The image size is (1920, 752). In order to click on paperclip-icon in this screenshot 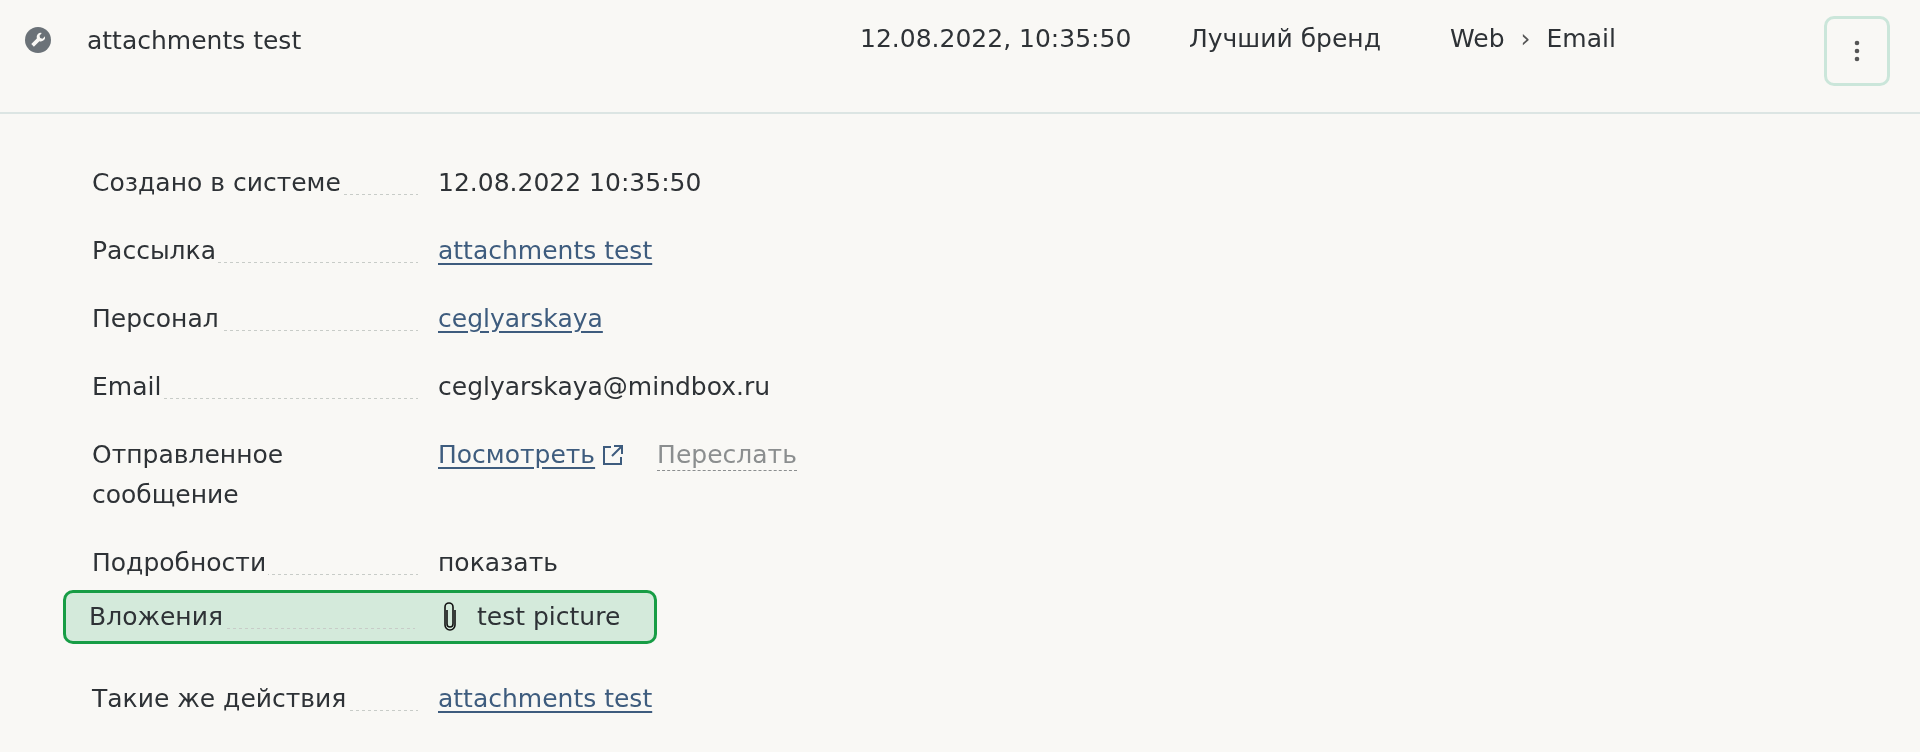, I will do `click(450, 617)`.